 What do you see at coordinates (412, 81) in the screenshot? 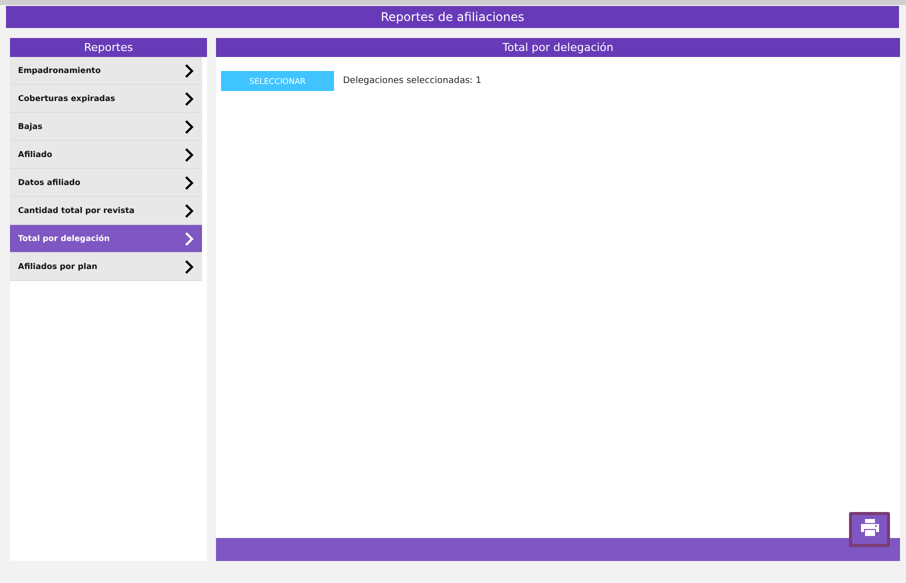
I see `selection-status: Delegaciones seleccionadas: 1` at bounding box center [412, 81].